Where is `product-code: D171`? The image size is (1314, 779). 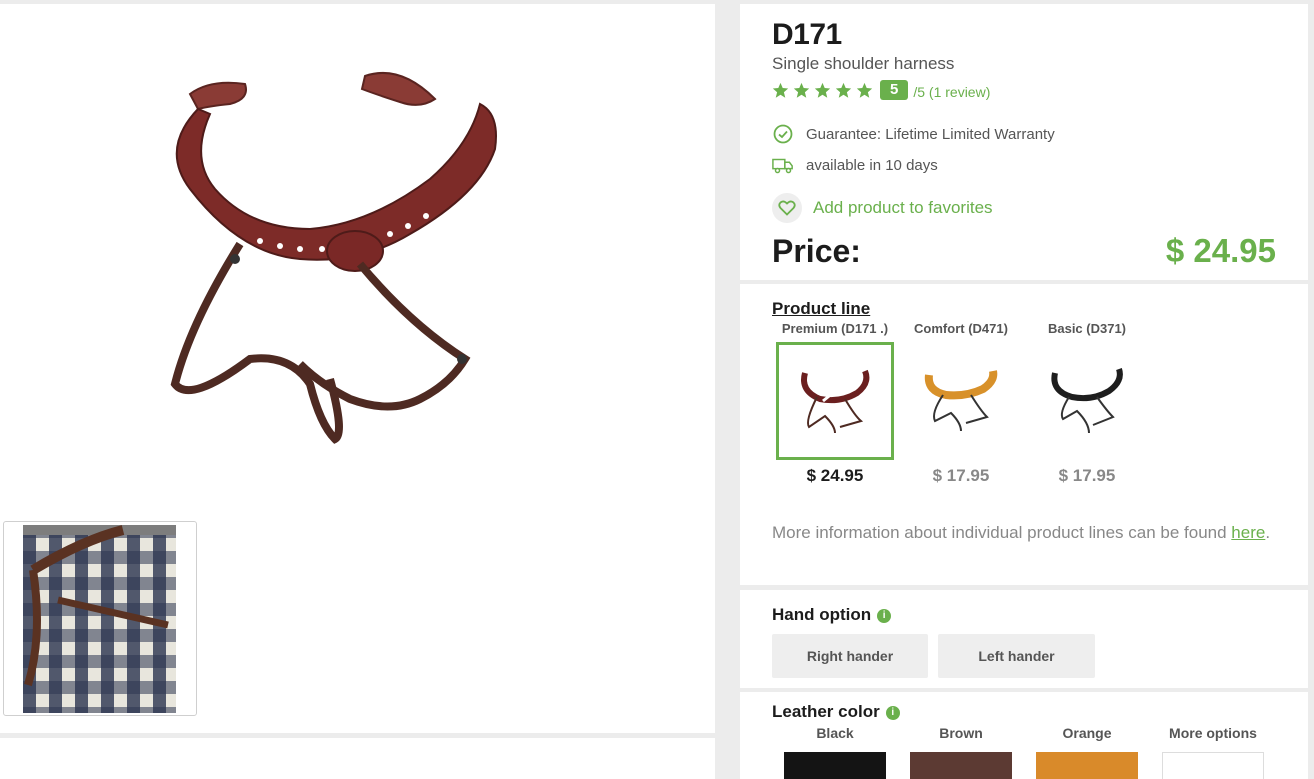
product-code: D171 is located at coordinates (807, 34).